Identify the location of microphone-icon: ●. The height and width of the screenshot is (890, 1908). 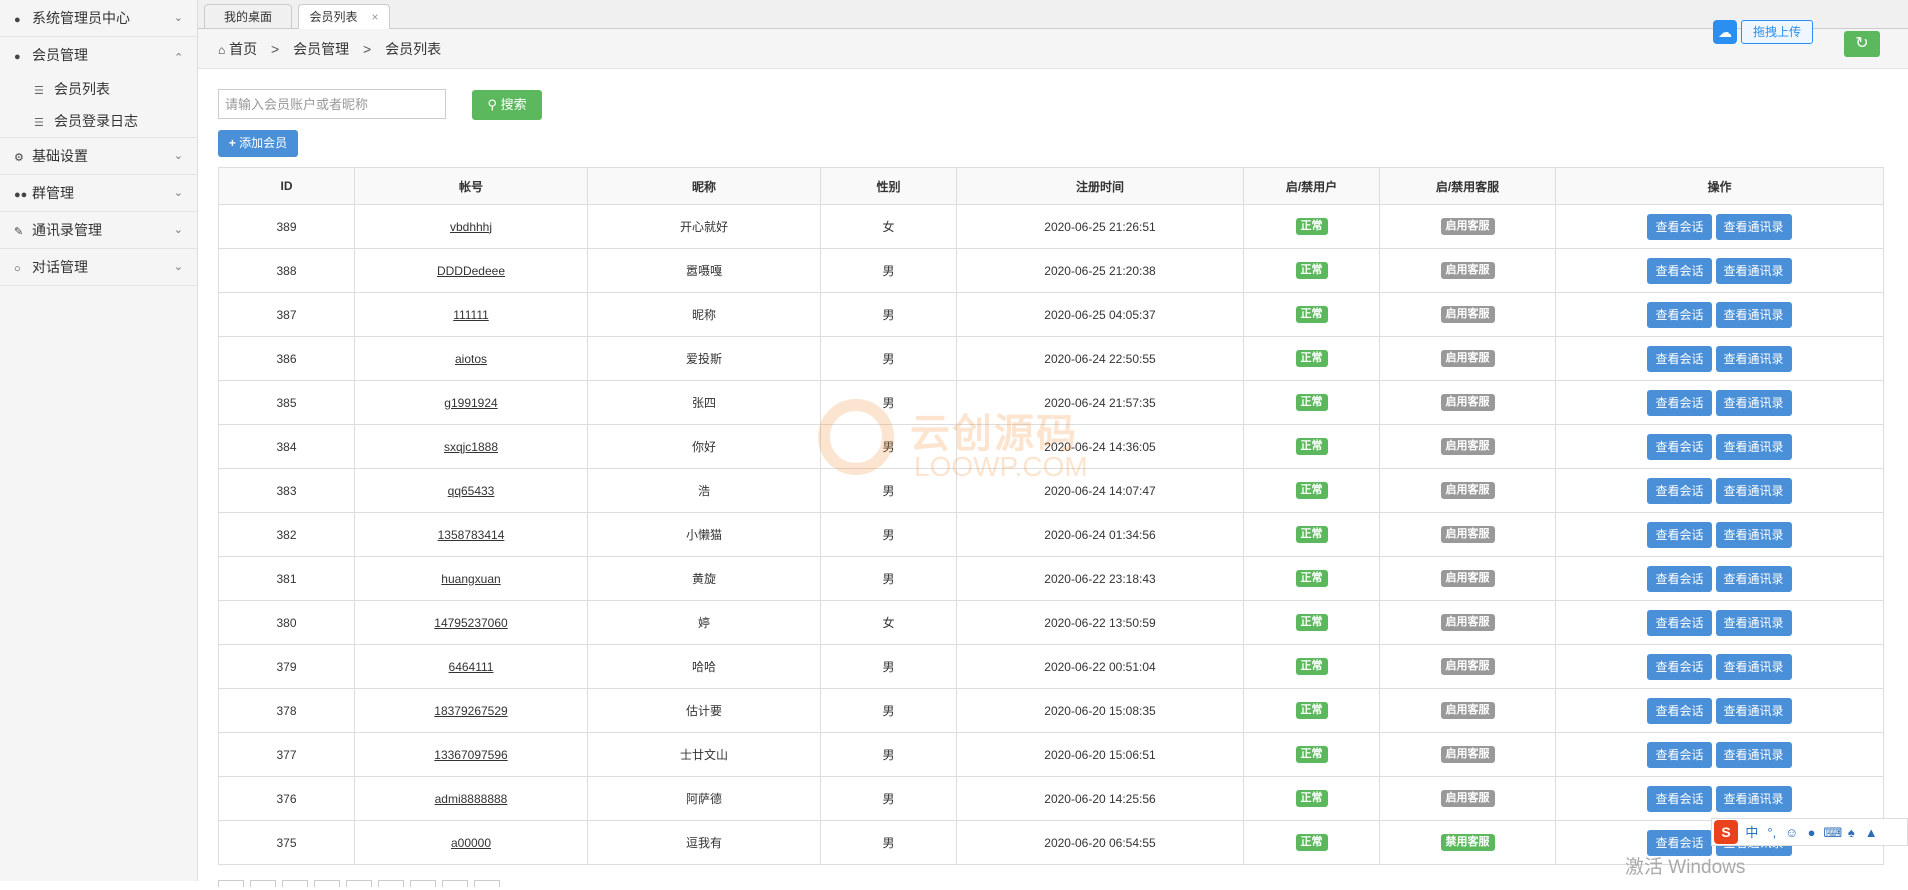
(1812, 833).